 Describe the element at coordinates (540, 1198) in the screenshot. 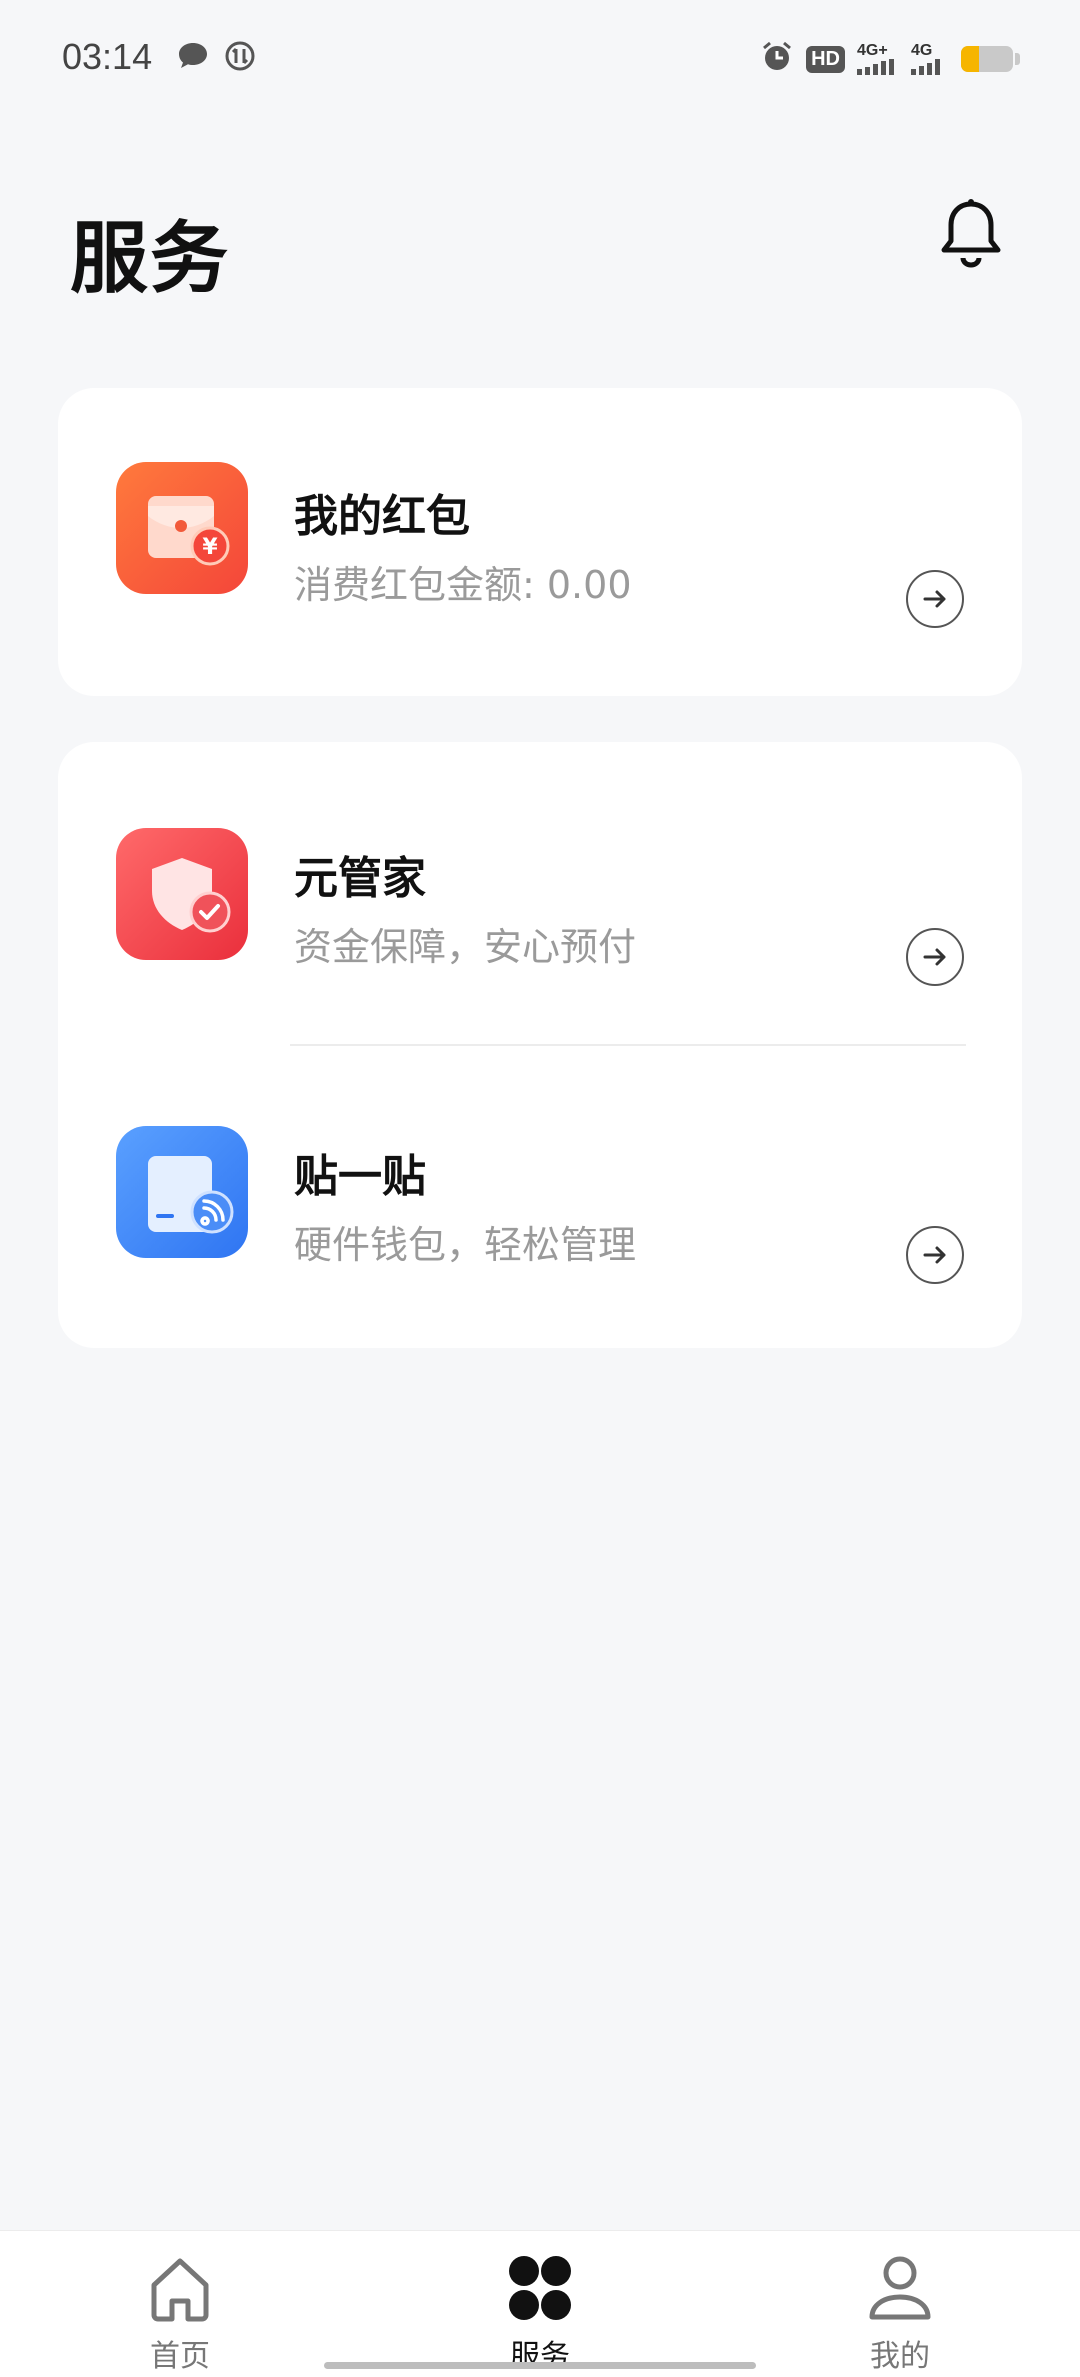

I see `tieyitie-row: 贴一贴 硬件钱包，轻松管理` at that location.